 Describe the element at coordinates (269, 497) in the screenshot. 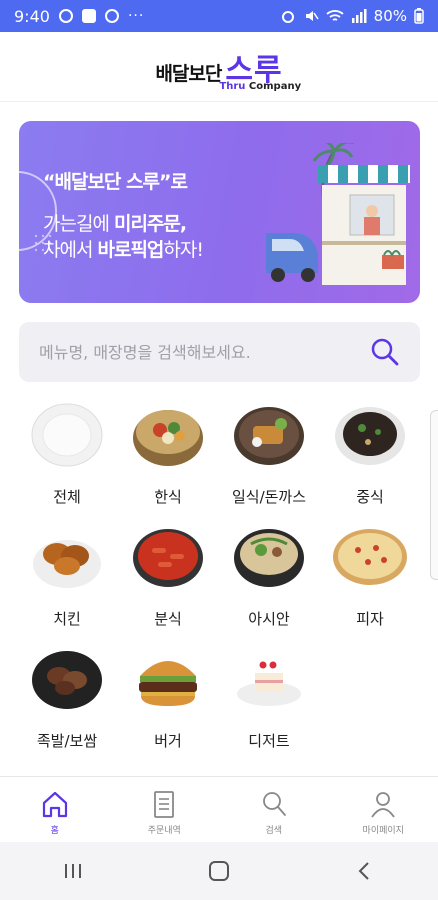

I see `category-label: 일식/돈까스` at that location.